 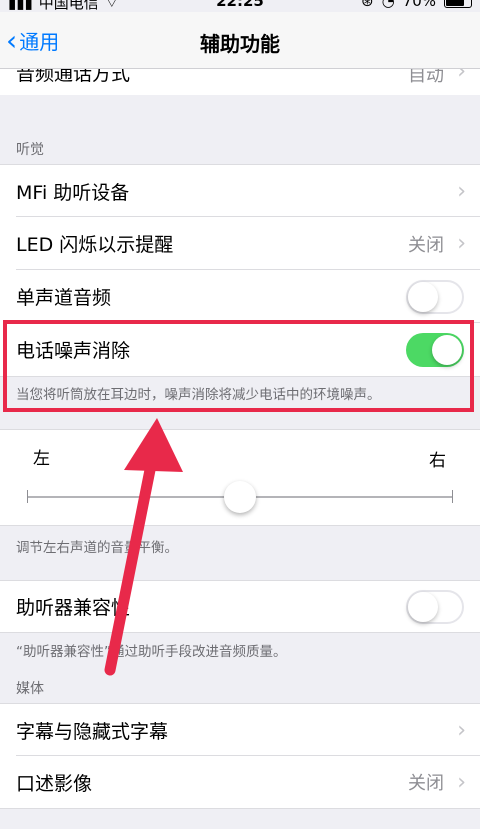 What do you see at coordinates (419, 5) in the screenshot?
I see `battery-percent: 70%` at bounding box center [419, 5].